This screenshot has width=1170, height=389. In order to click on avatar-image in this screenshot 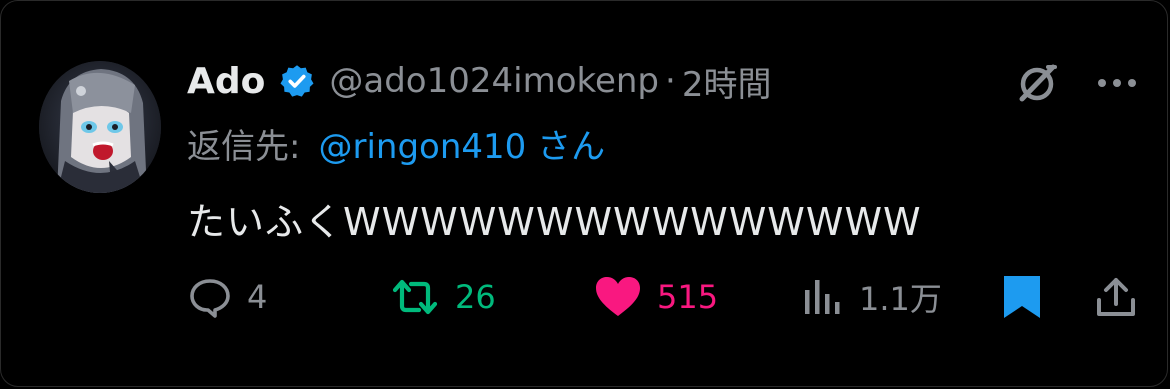, I will do `click(100, 127)`.